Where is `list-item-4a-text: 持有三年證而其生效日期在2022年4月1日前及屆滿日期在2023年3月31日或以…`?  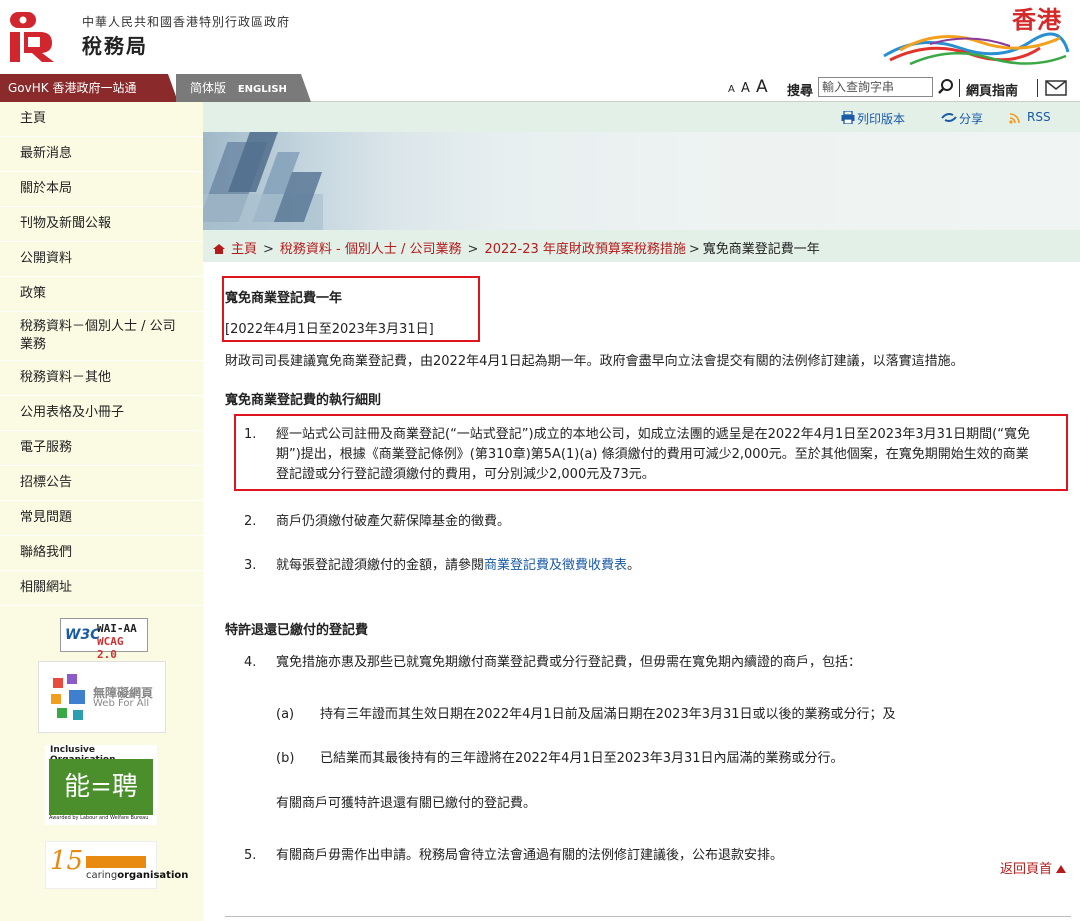
list-item-4a-text: 持有三年證而其生效日期在2022年4月1日前及屆滿日期在2023年3月31日或以… is located at coordinates (608, 714).